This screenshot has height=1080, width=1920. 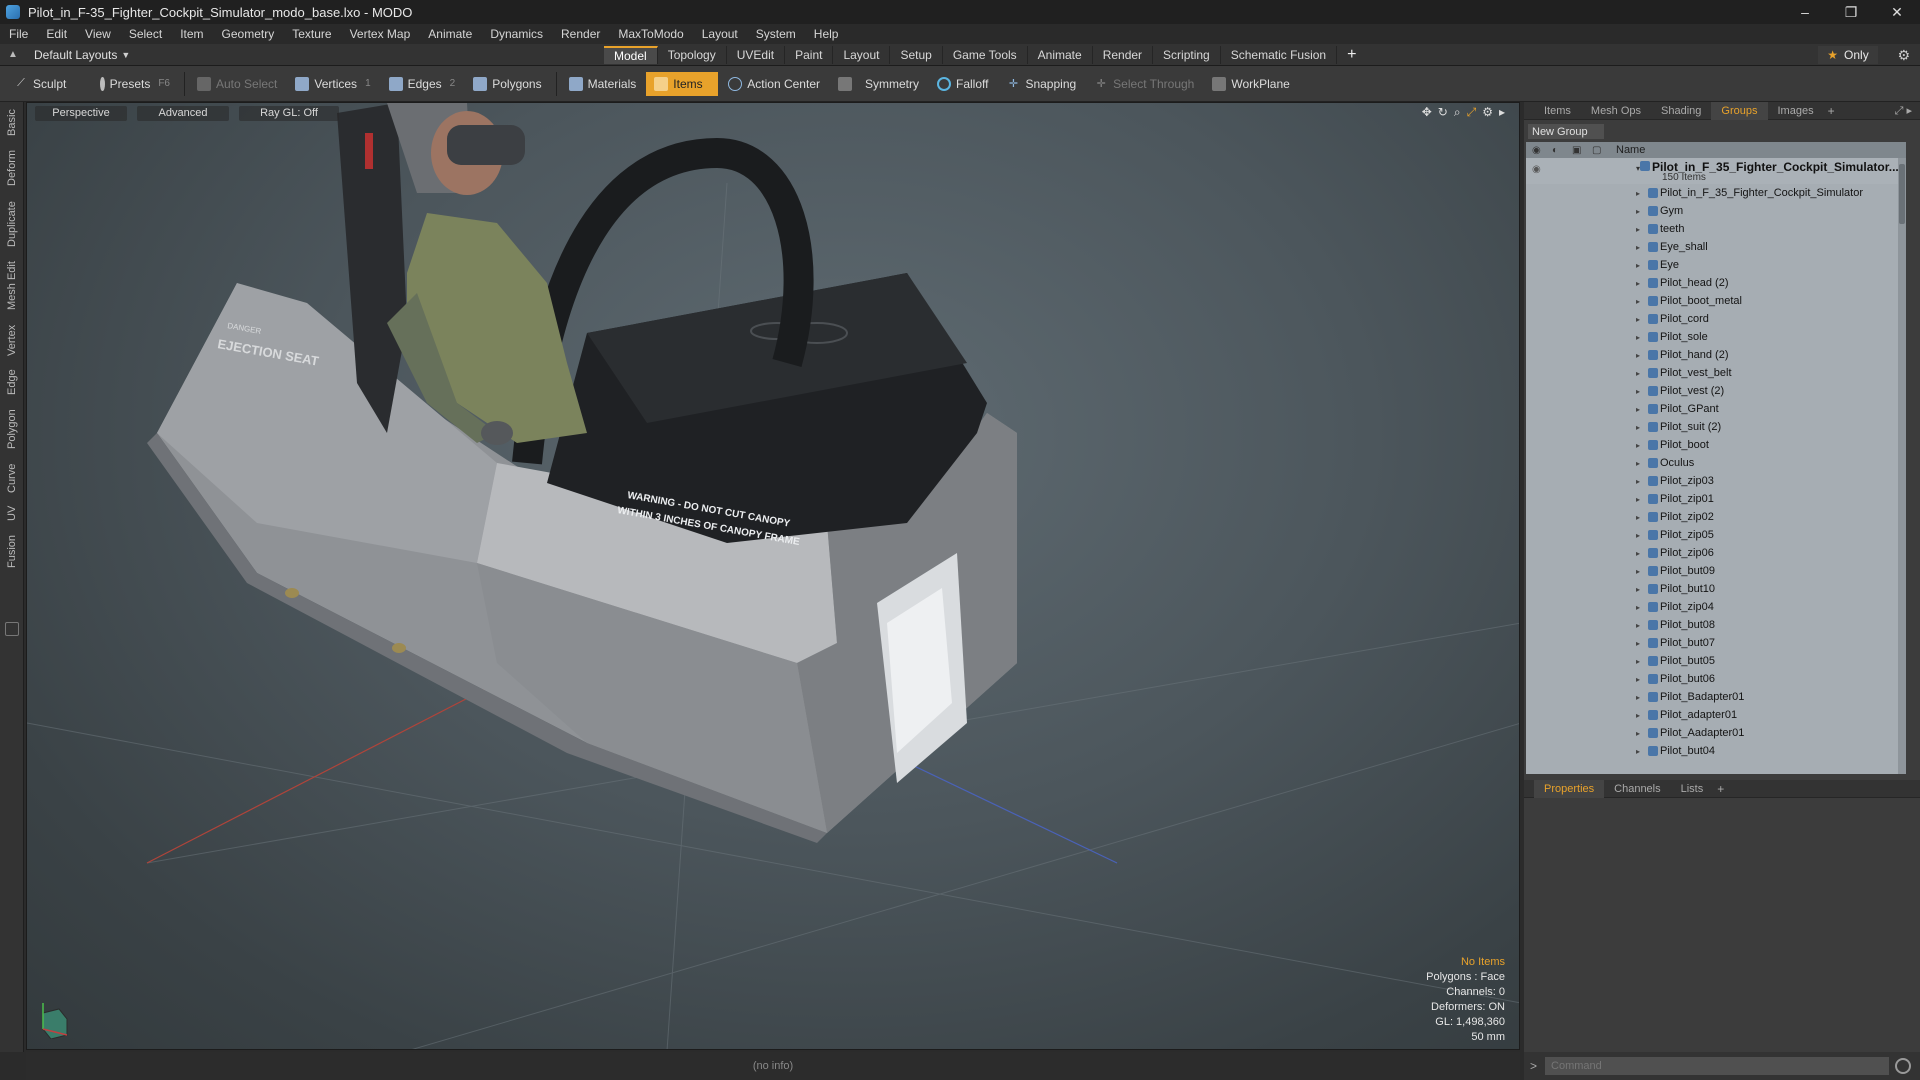 I want to click on tree-item: ▸ Pilot_Aadapter01, so click(x=1716, y=733).